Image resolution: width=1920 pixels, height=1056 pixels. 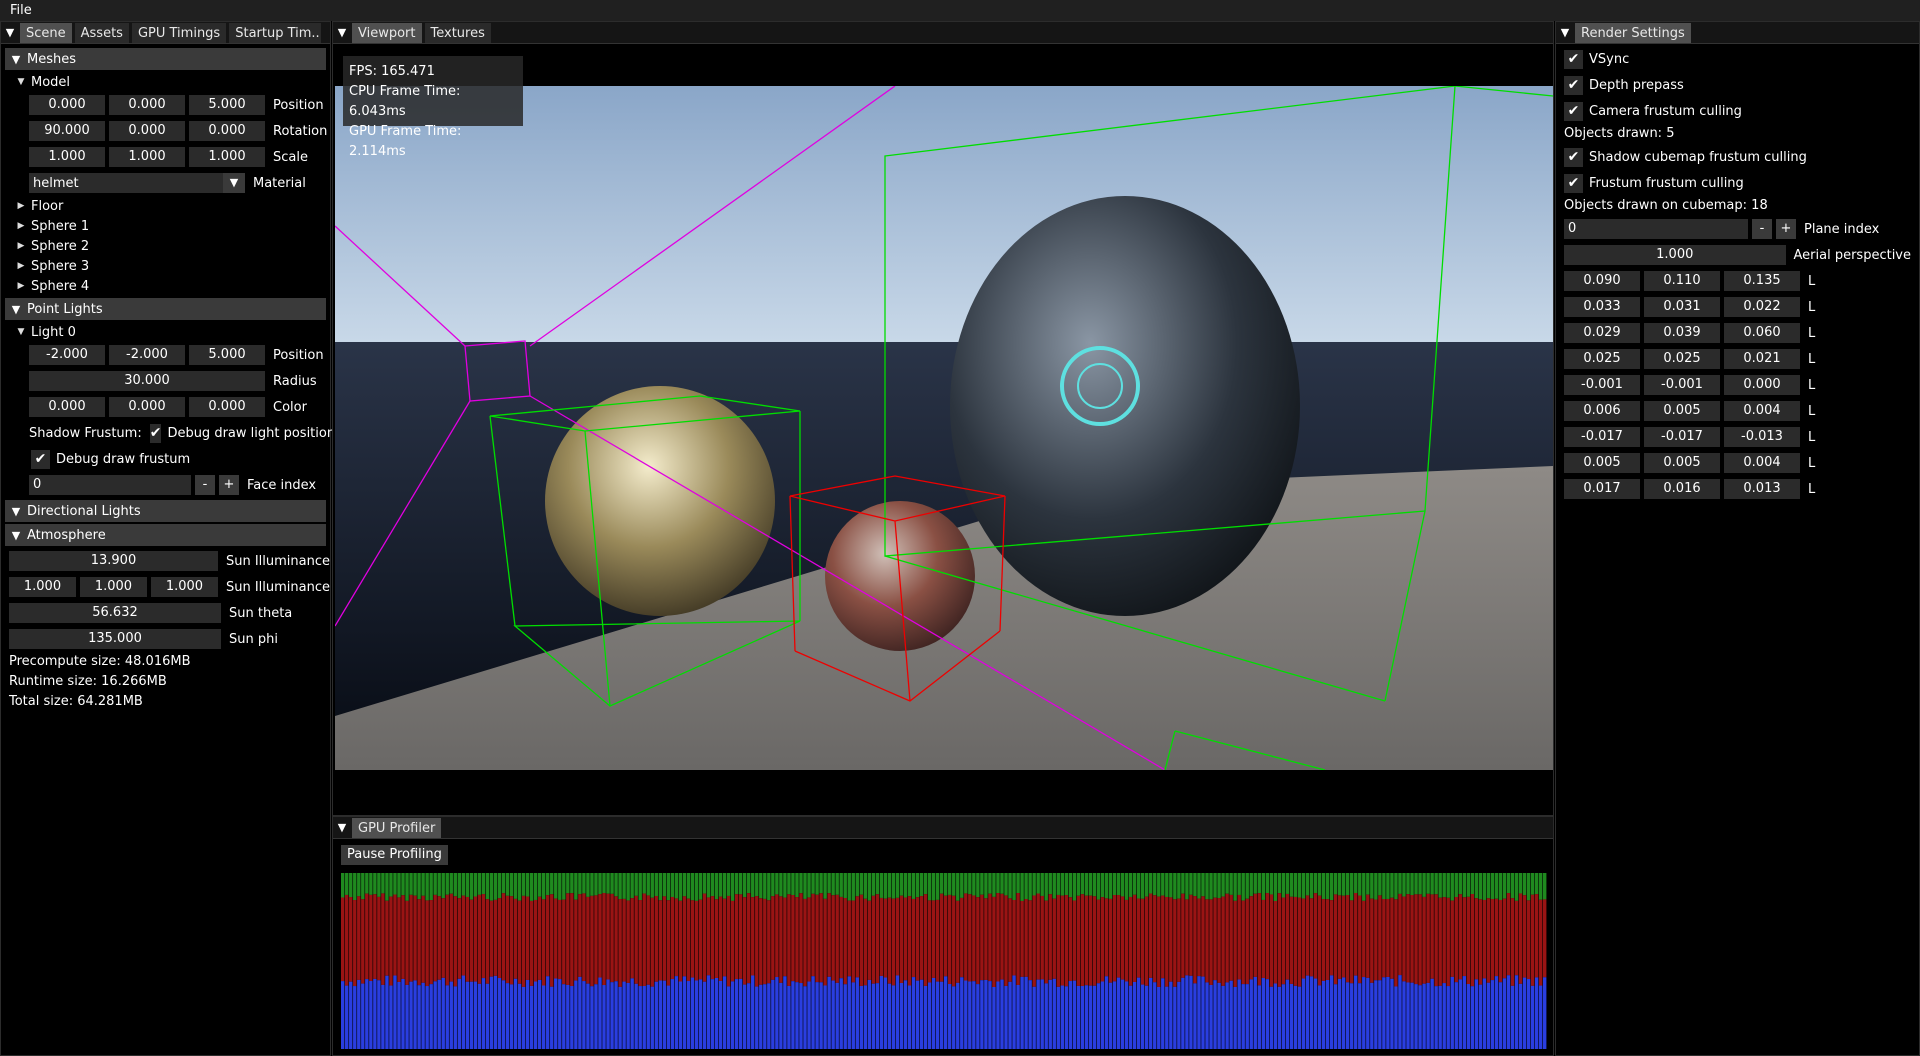 What do you see at coordinates (387, 32) in the screenshot?
I see `tab-viewport: Viewport` at bounding box center [387, 32].